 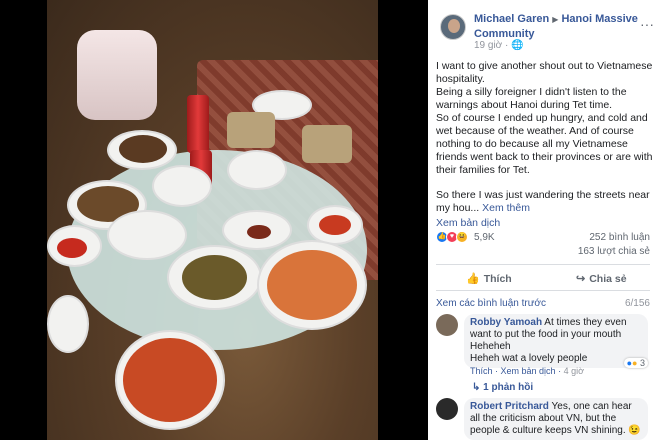 What do you see at coordinates (608, 278) in the screenshot?
I see `share-label: Chia sẻ` at bounding box center [608, 278].